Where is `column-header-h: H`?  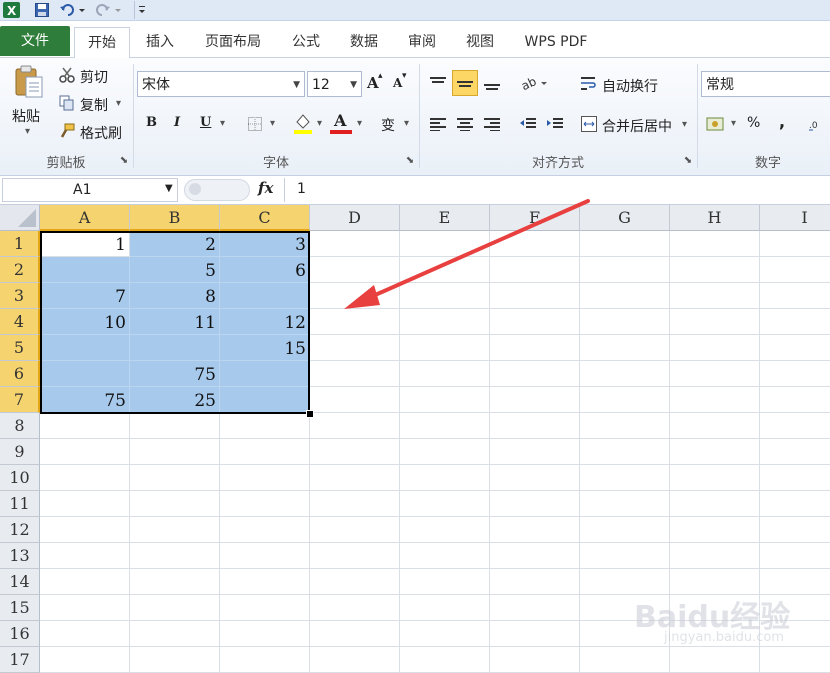
column-header-h: H is located at coordinates (715, 218).